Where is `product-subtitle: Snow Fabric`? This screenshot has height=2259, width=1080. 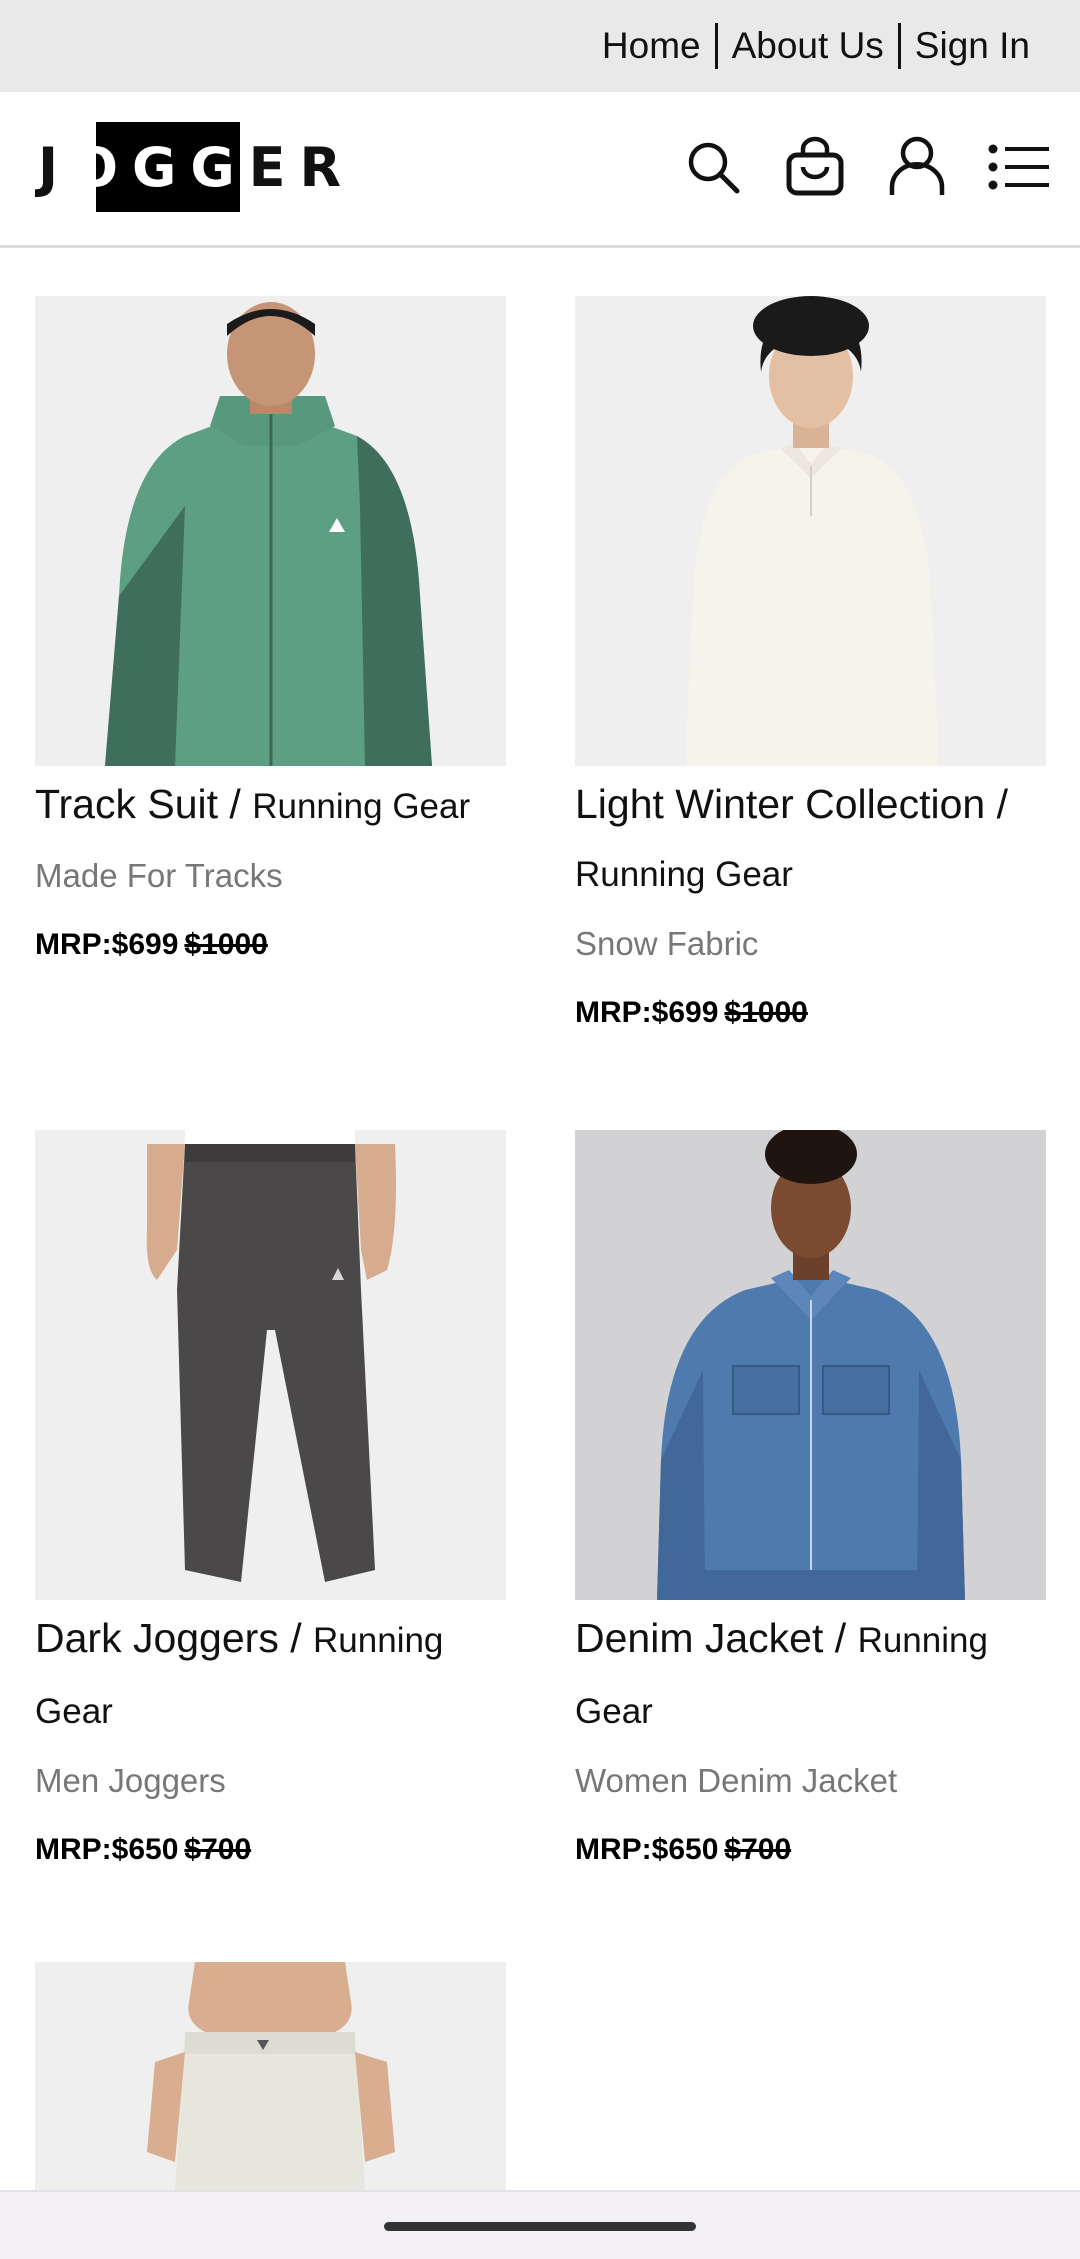
product-subtitle: Snow Fabric is located at coordinates (667, 943).